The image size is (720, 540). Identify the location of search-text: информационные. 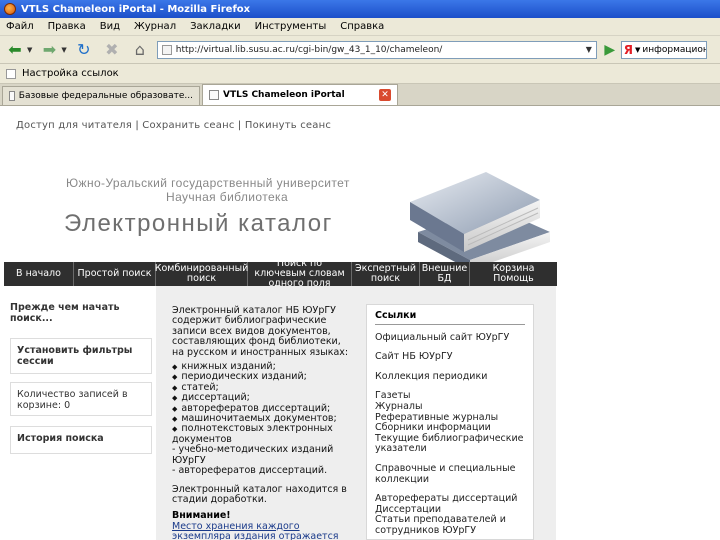
(673, 50).